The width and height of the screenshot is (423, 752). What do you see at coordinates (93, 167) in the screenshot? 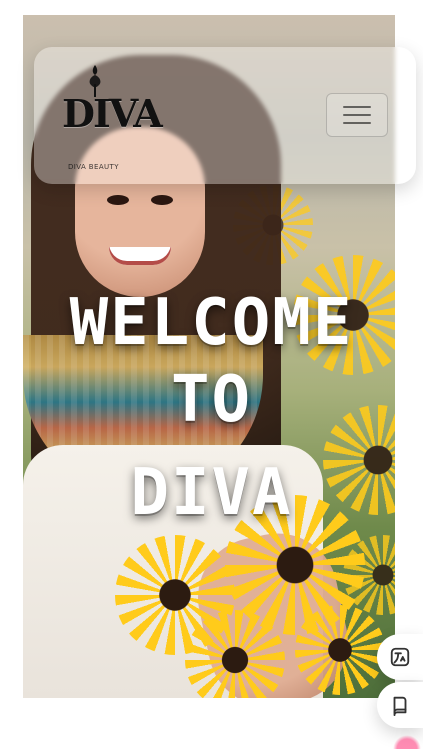
I see `brand-logo-subtext: DIVA BEAUTY` at bounding box center [93, 167].